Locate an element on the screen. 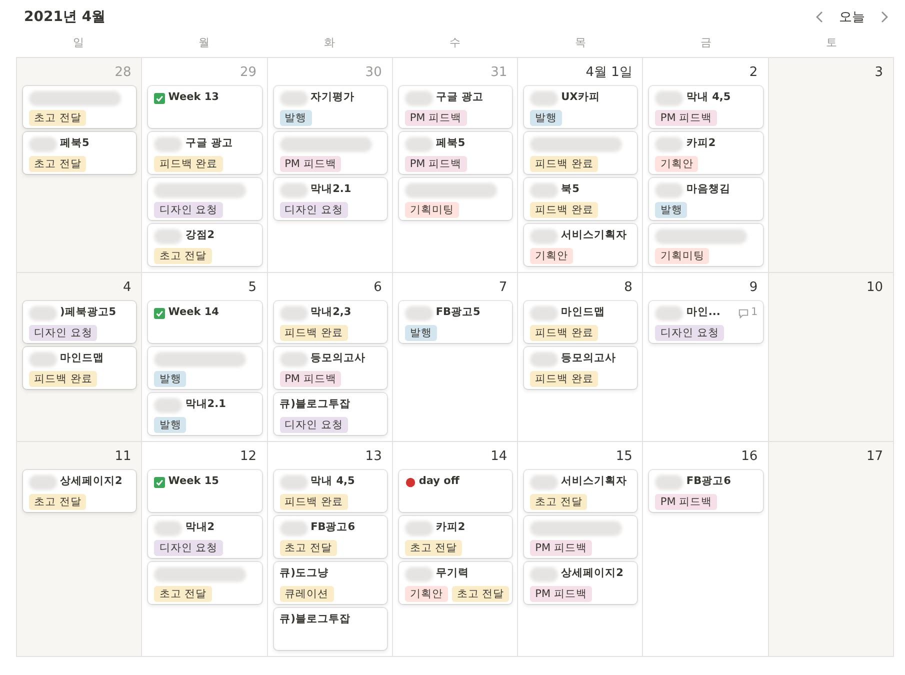  event-card: Week 15 is located at coordinates (205, 491).